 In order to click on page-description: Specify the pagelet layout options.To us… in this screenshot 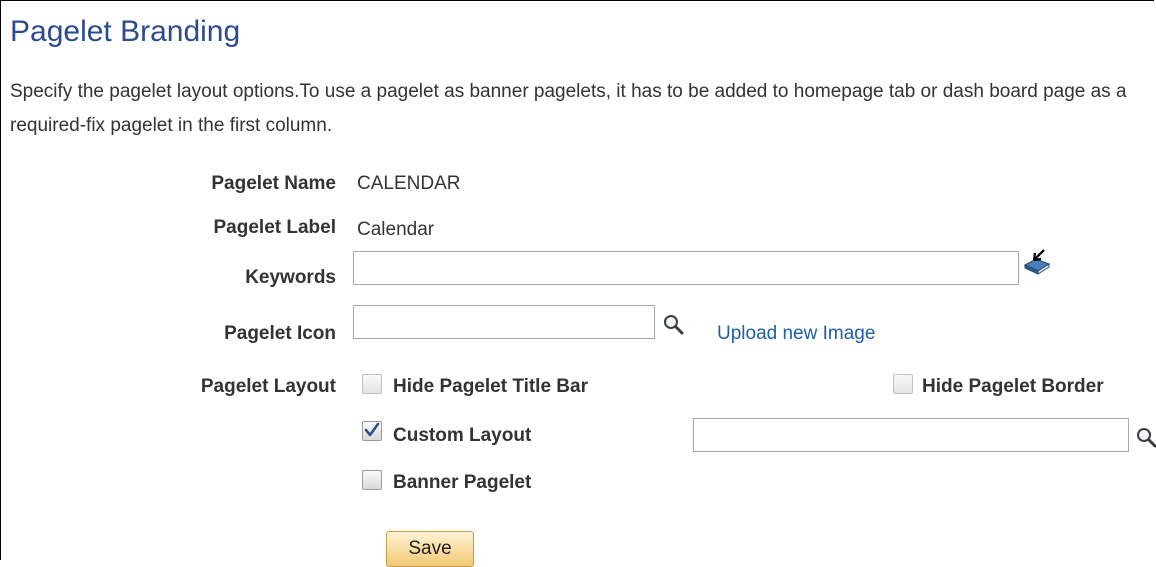, I will do `click(568, 108)`.